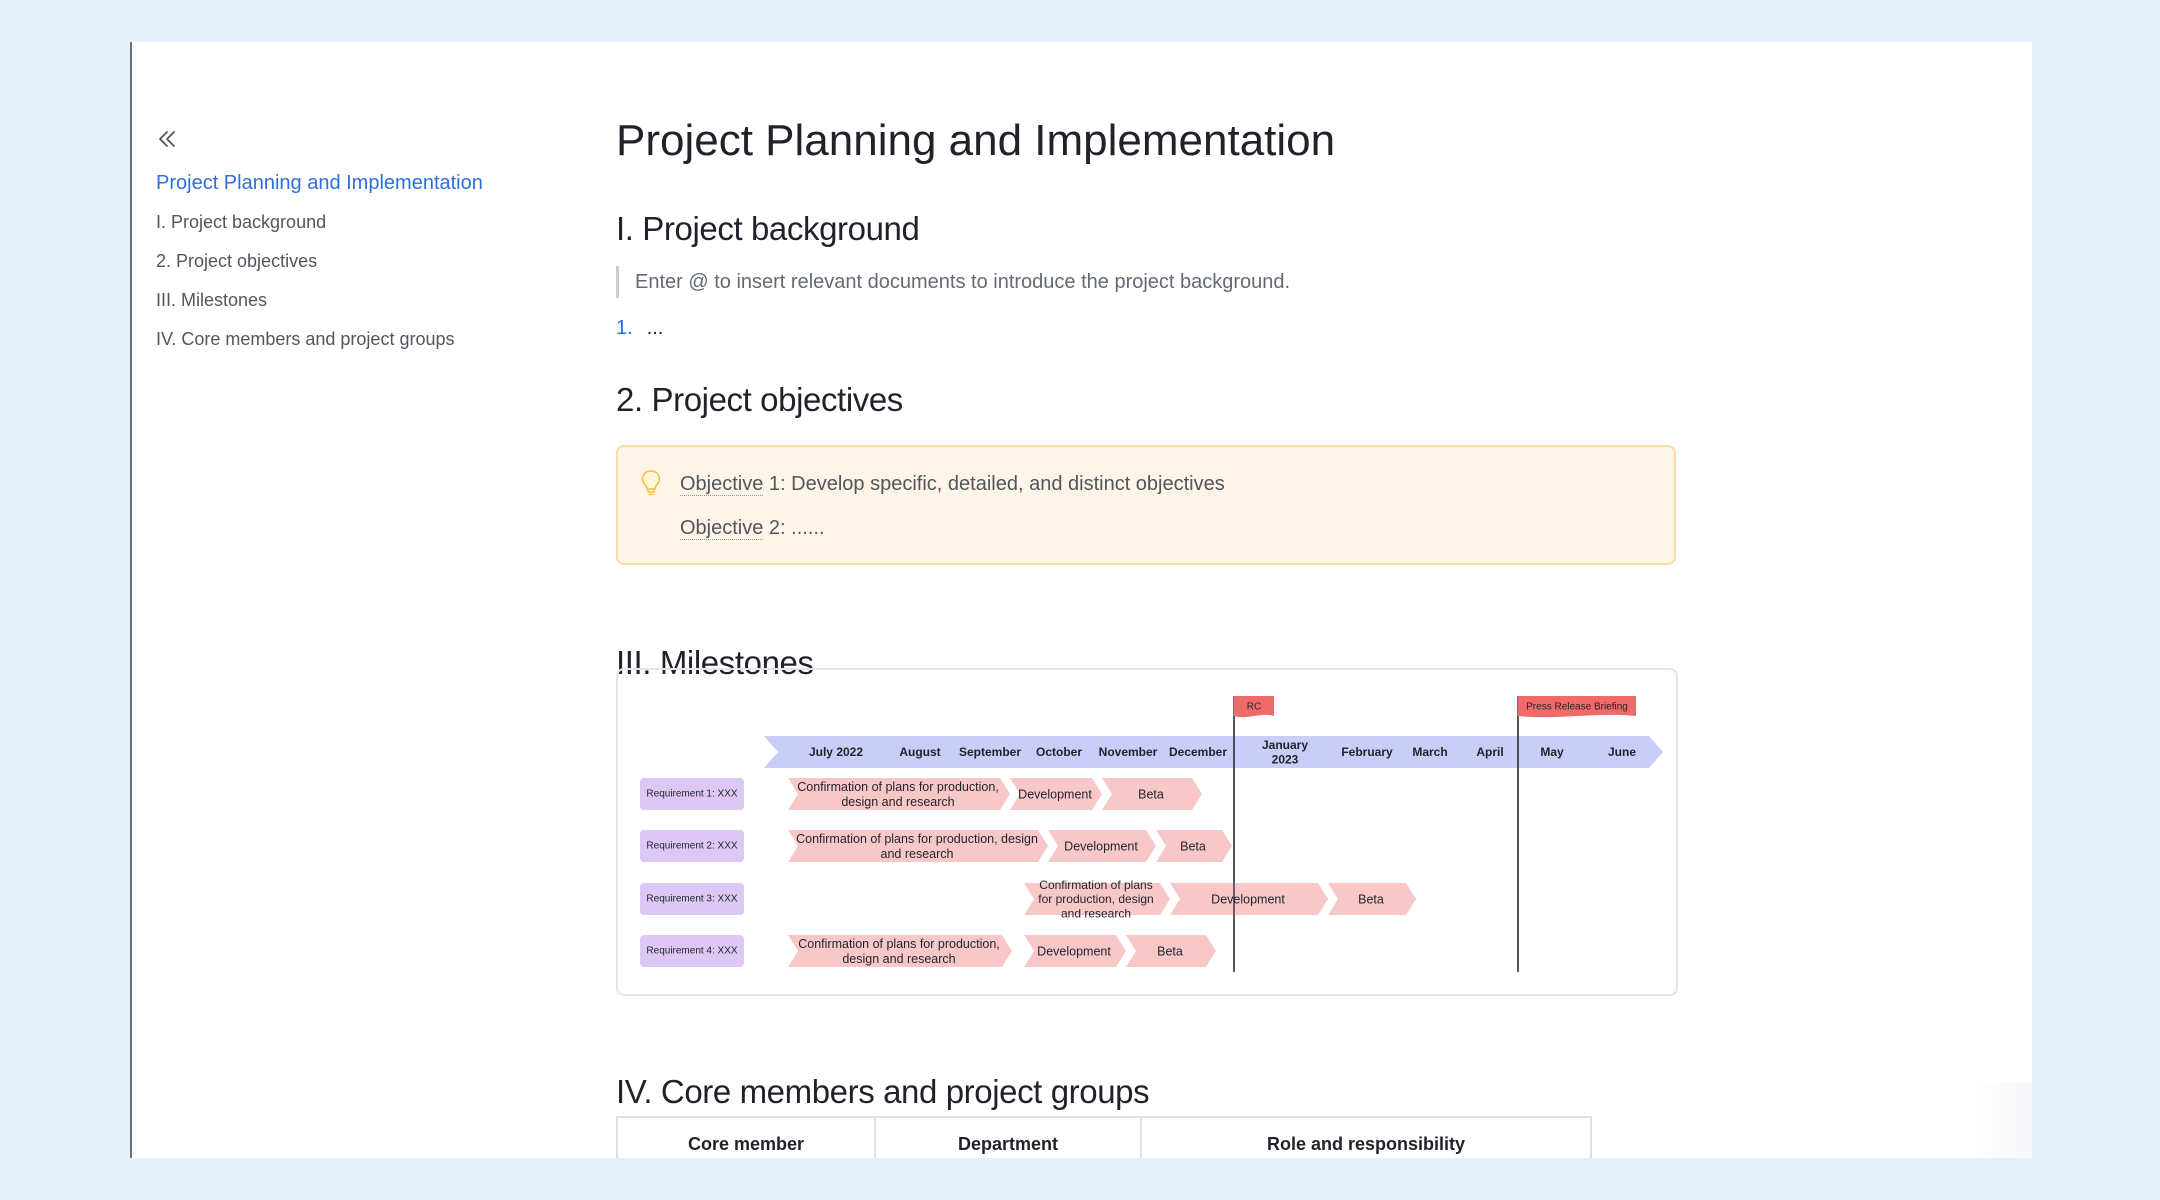 This screenshot has width=2160, height=1200. What do you see at coordinates (167, 139) in the screenshot?
I see `double-chevron-left-icon` at bounding box center [167, 139].